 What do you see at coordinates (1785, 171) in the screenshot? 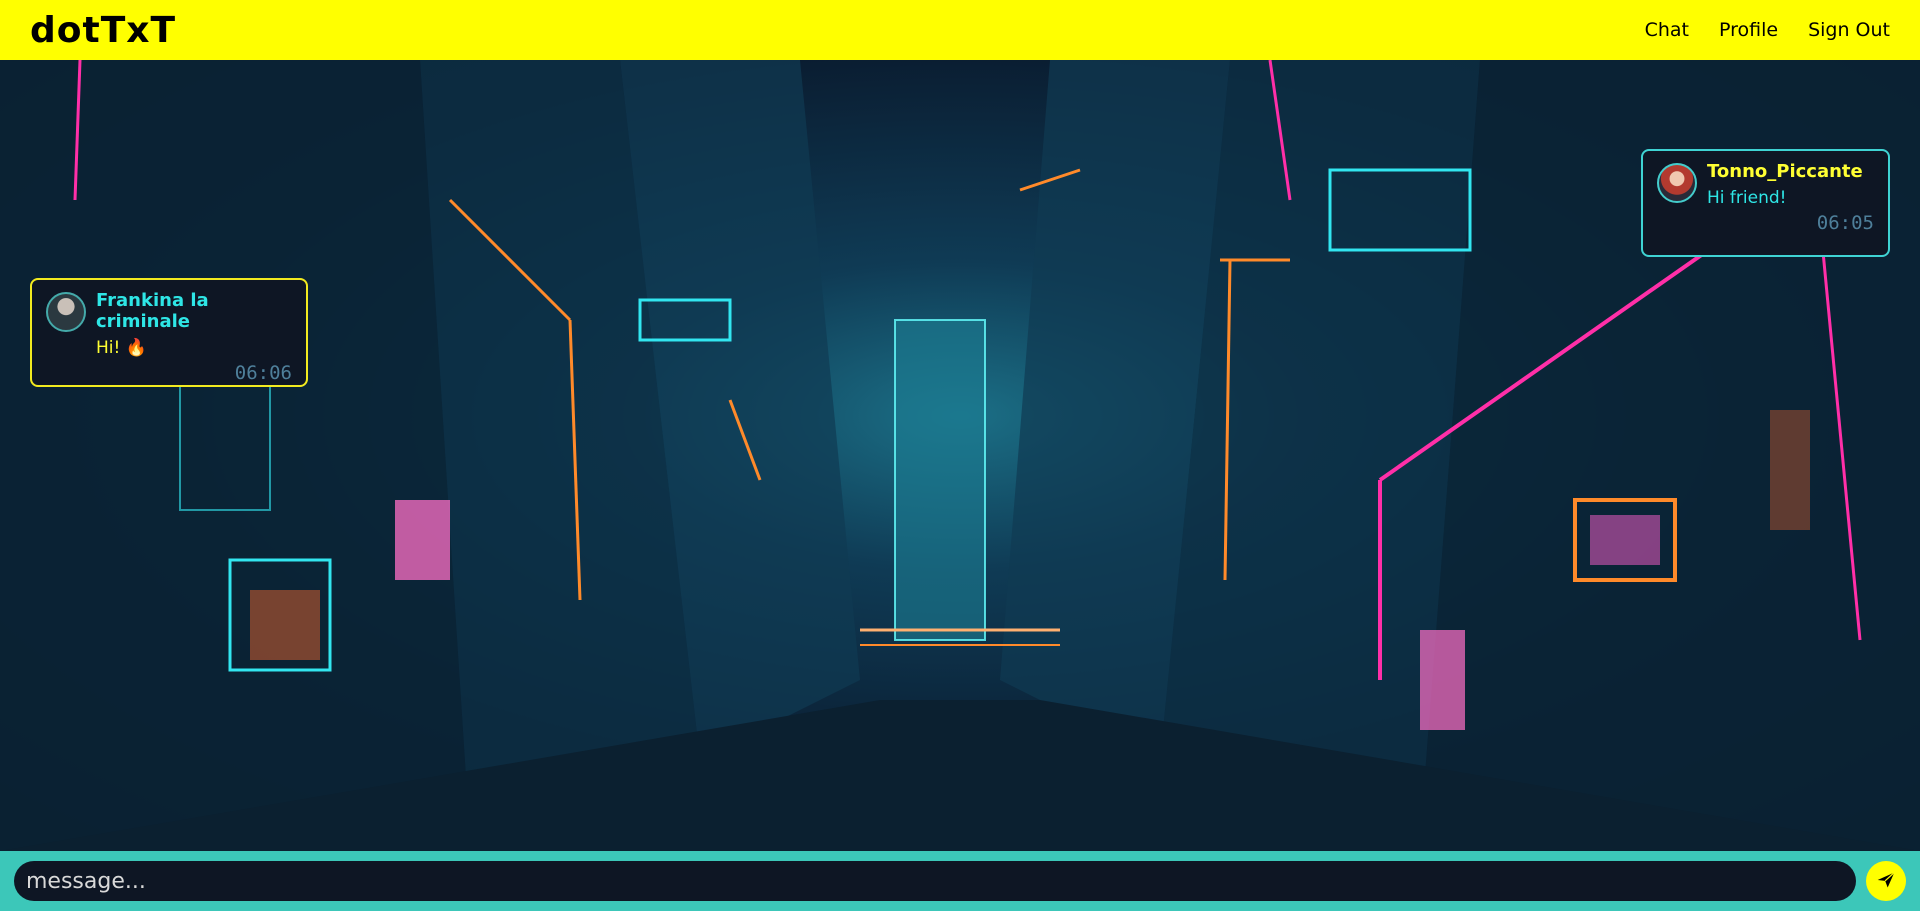
I see `message-author: Tonno_Piccante` at bounding box center [1785, 171].